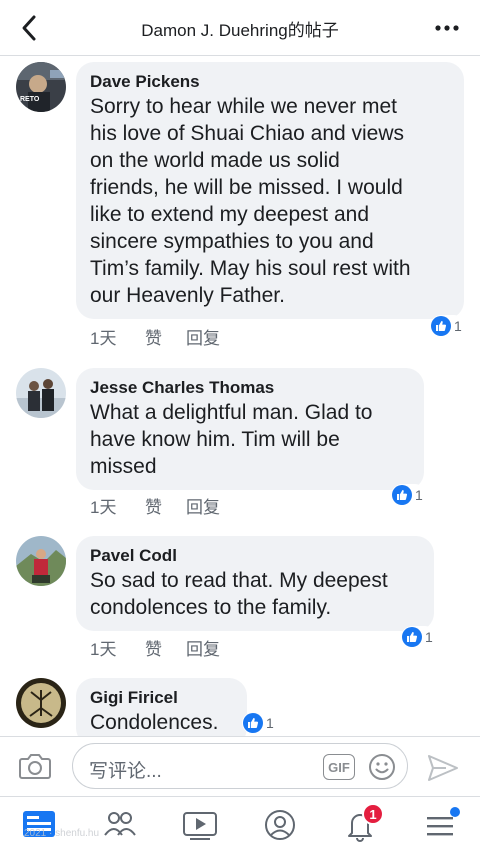 The image size is (480, 853). What do you see at coordinates (247, 133) in the screenshot?
I see `comment-line: his love of Shuai Chiao and views` at bounding box center [247, 133].